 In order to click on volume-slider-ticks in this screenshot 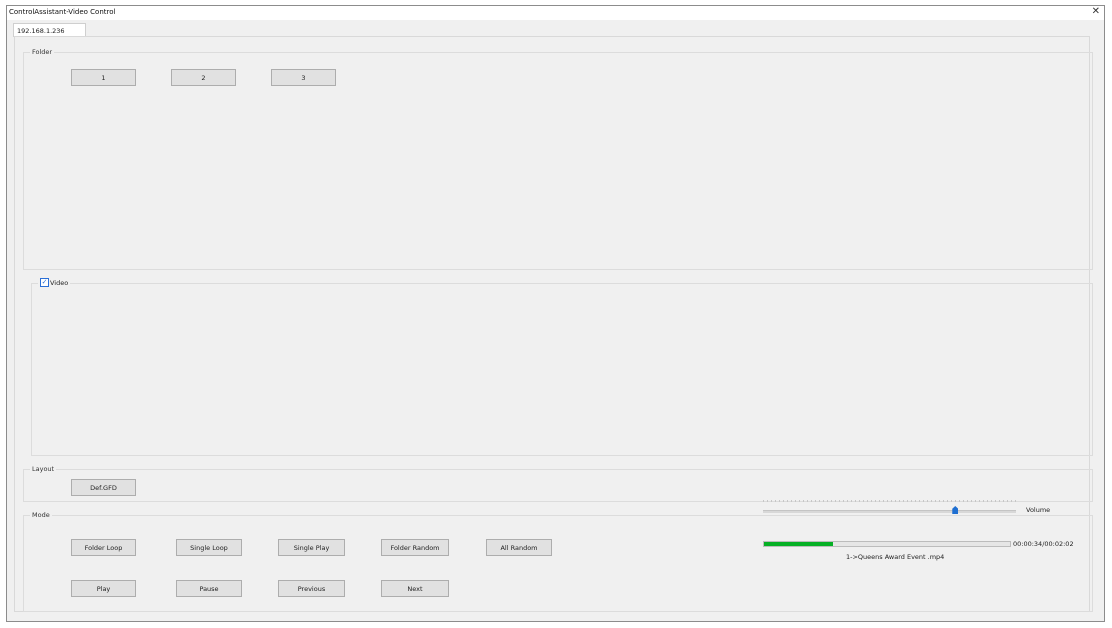, I will do `click(889, 501)`.